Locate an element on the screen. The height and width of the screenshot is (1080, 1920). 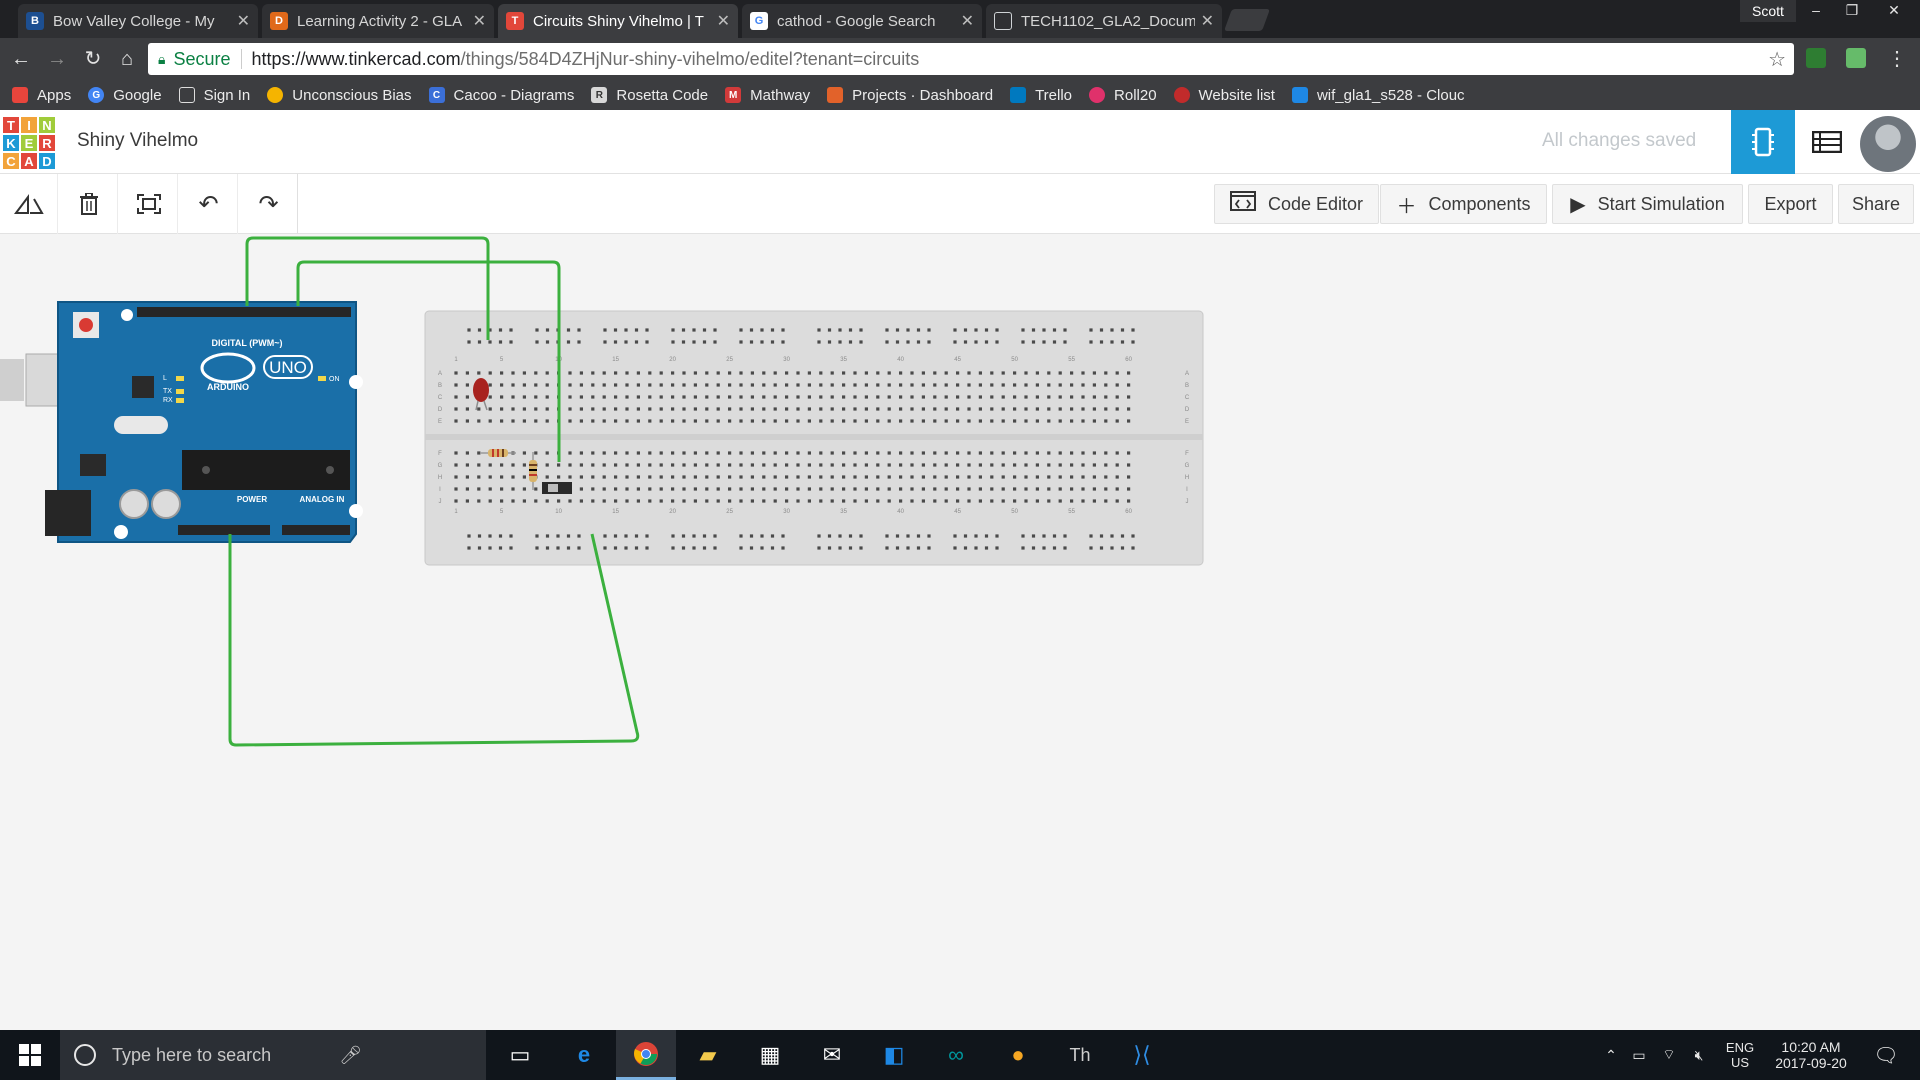
bookmark-rosetta-code: R Rosetta Code is located at coordinates (649, 95).